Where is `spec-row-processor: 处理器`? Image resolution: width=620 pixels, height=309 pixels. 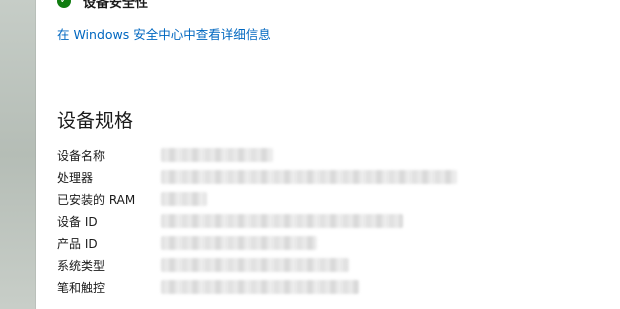
spec-row-processor: 处理器 is located at coordinates (337, 178).